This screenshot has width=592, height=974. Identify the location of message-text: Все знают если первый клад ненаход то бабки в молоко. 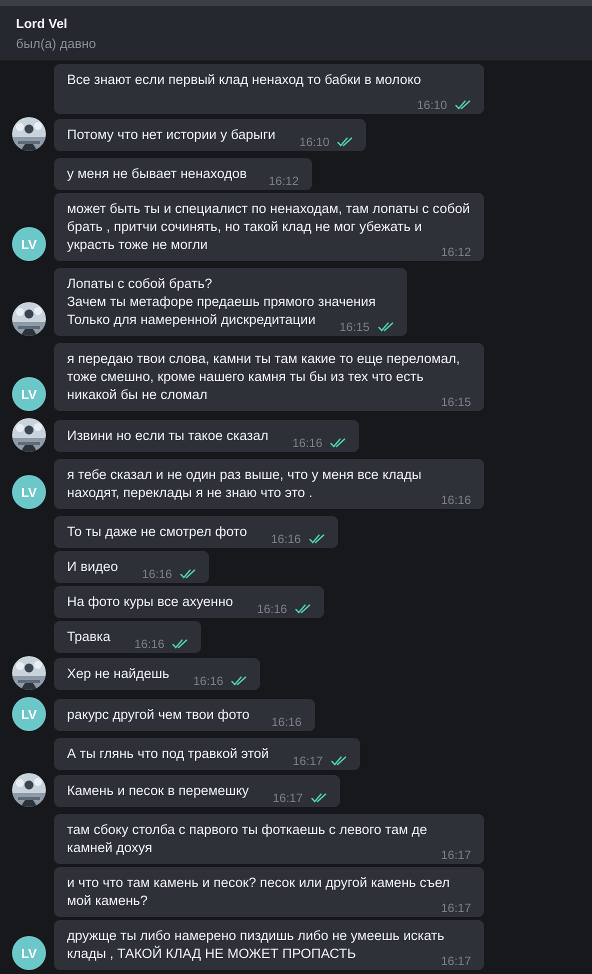
(244, 80).